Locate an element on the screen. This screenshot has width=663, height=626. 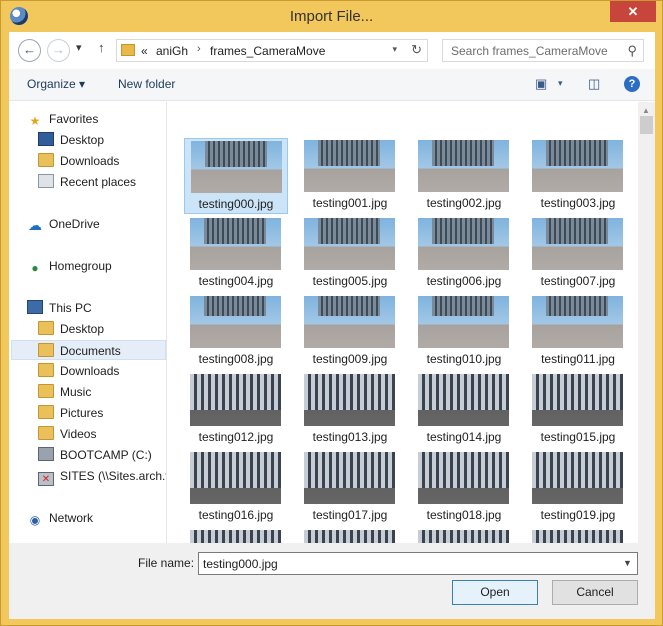
sidebar-item-videos: Videos is located at coordinates (67, 434).